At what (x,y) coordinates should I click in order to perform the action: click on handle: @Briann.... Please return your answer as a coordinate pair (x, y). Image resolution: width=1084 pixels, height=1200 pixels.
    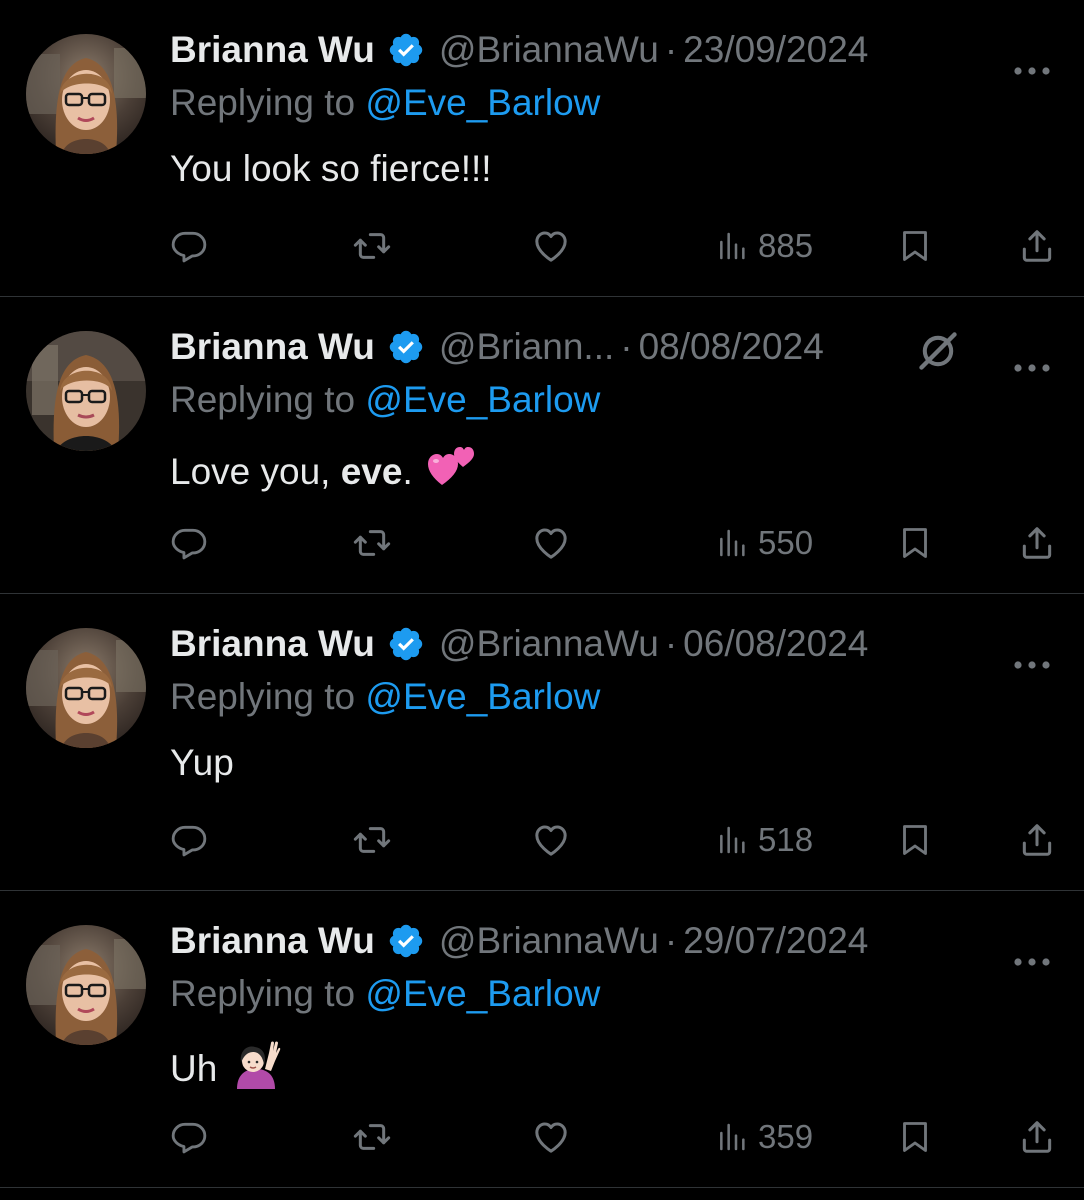
    Looking at the image, I should click on (526, 347).